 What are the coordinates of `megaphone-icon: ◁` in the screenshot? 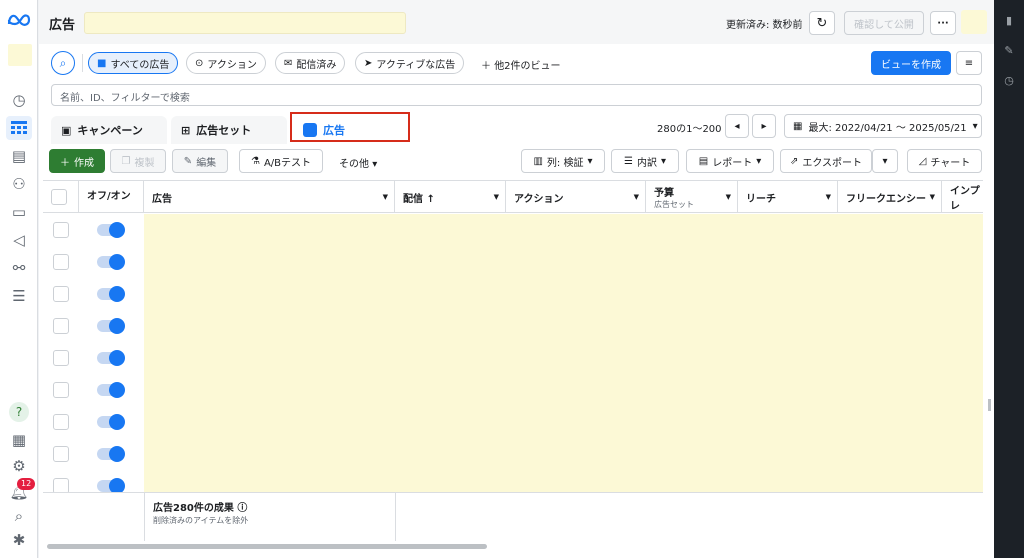 It's located at (19, 240).